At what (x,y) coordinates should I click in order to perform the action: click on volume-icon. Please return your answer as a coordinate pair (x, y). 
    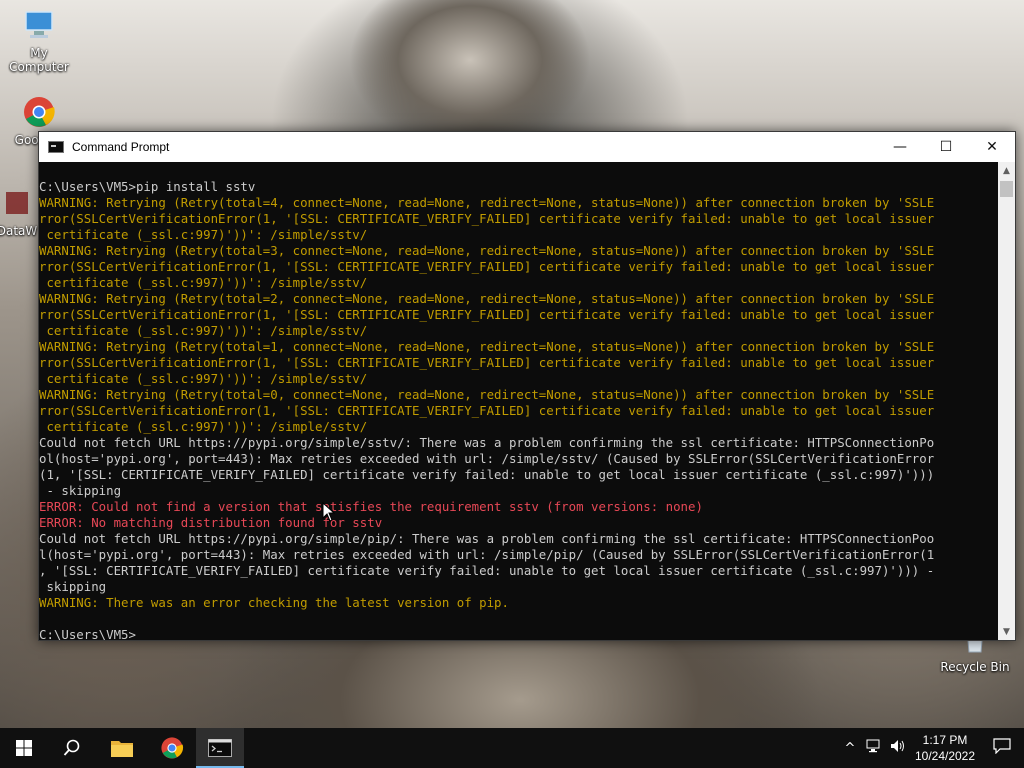
    Looking at the image, I should click on (898, 748).